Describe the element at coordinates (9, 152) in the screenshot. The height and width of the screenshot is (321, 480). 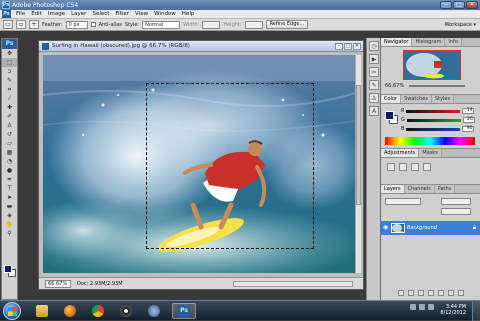
I see `gradient-tool-icon: ▦` at that location.